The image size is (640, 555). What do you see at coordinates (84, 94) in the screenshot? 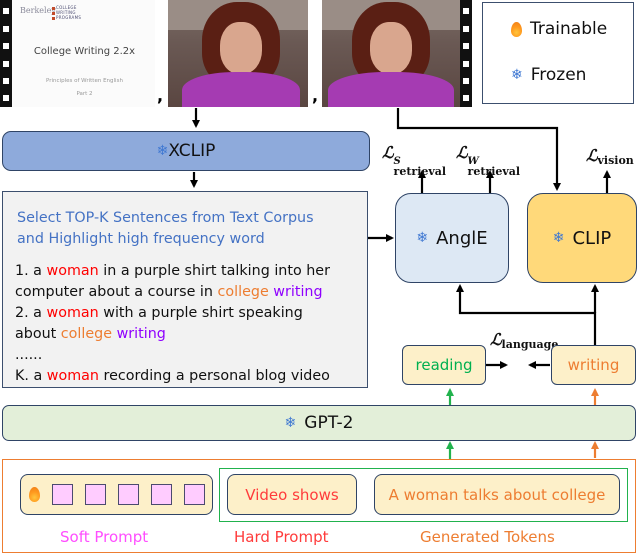
I see `slide-part: Part 2` at bounding box center [84, 94].